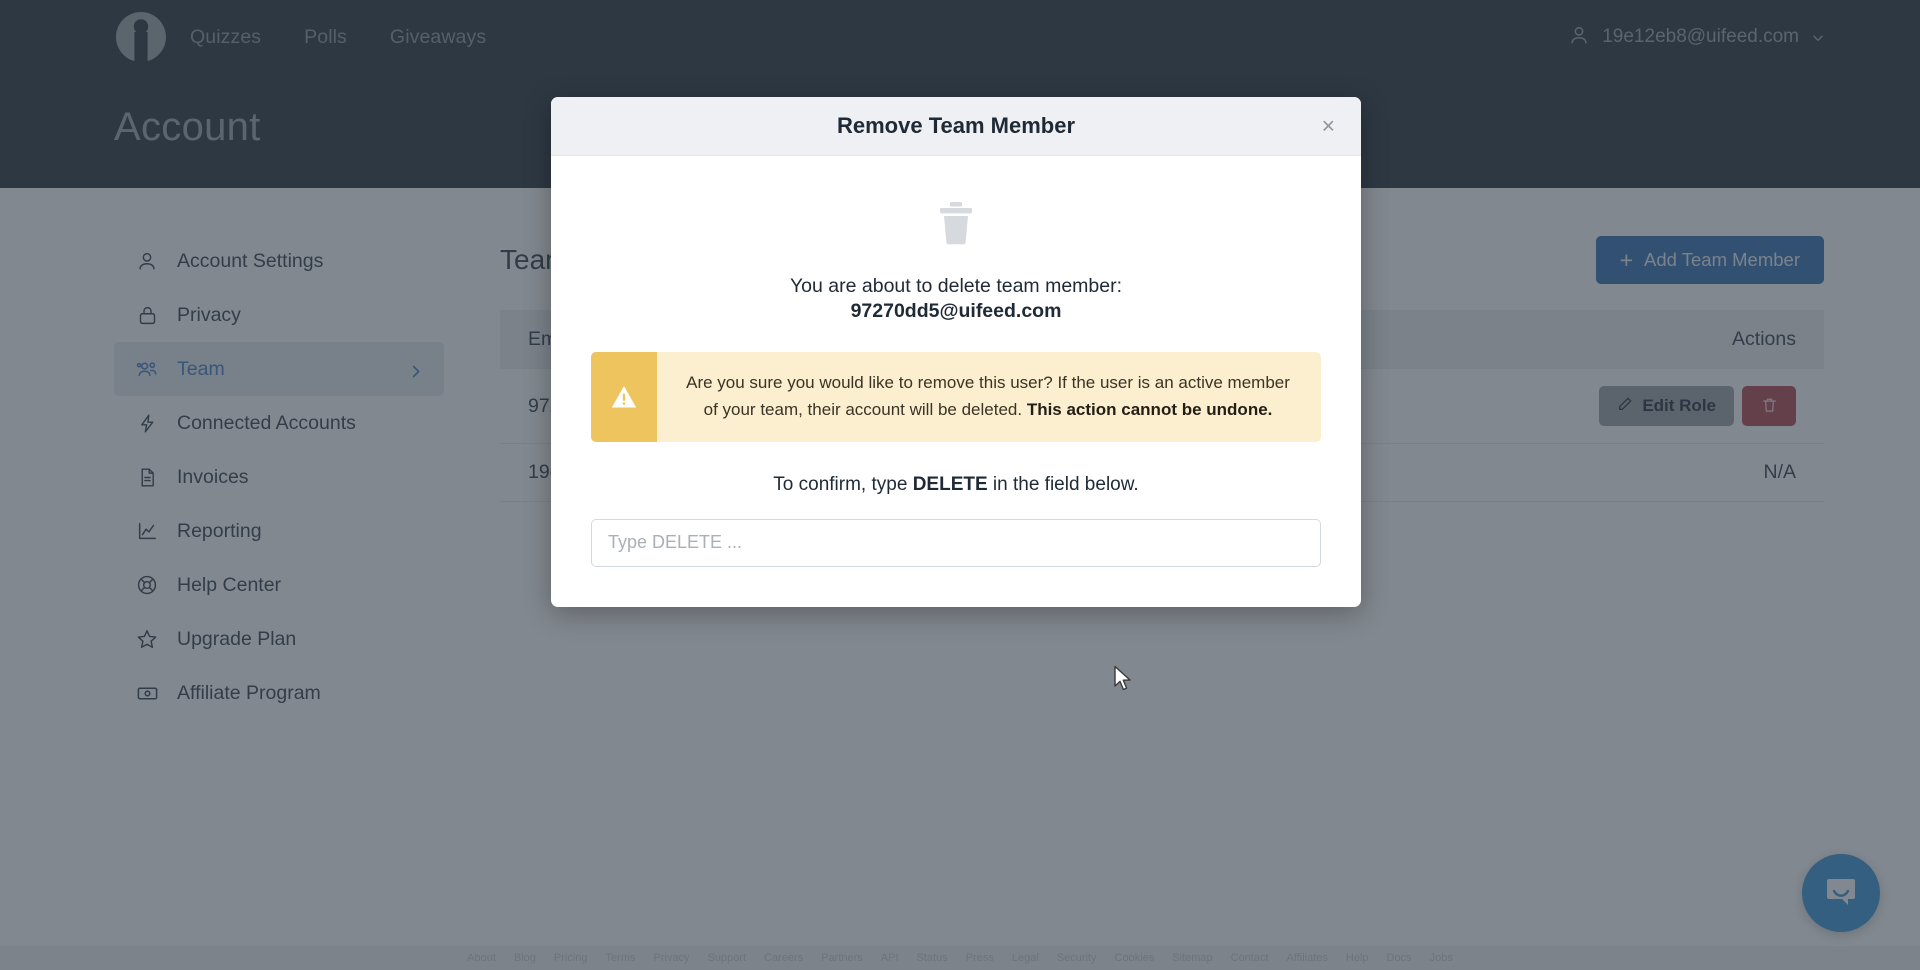  What do you see at coordinates (1124, 679) in the screenshot?
I see `mouse-cursor` at bounding box center [1124, 679].